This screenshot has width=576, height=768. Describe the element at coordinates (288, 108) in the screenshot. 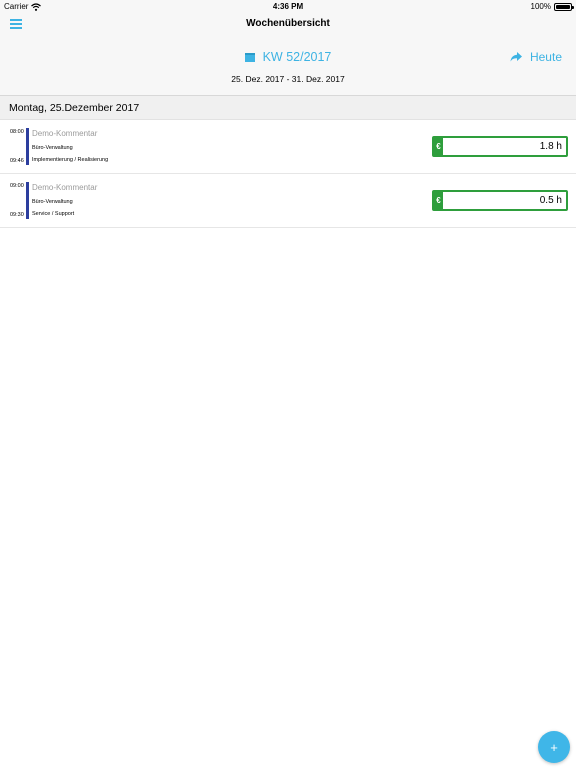

I see `day-header: Montag, 25.Dezember 2017` at that location.